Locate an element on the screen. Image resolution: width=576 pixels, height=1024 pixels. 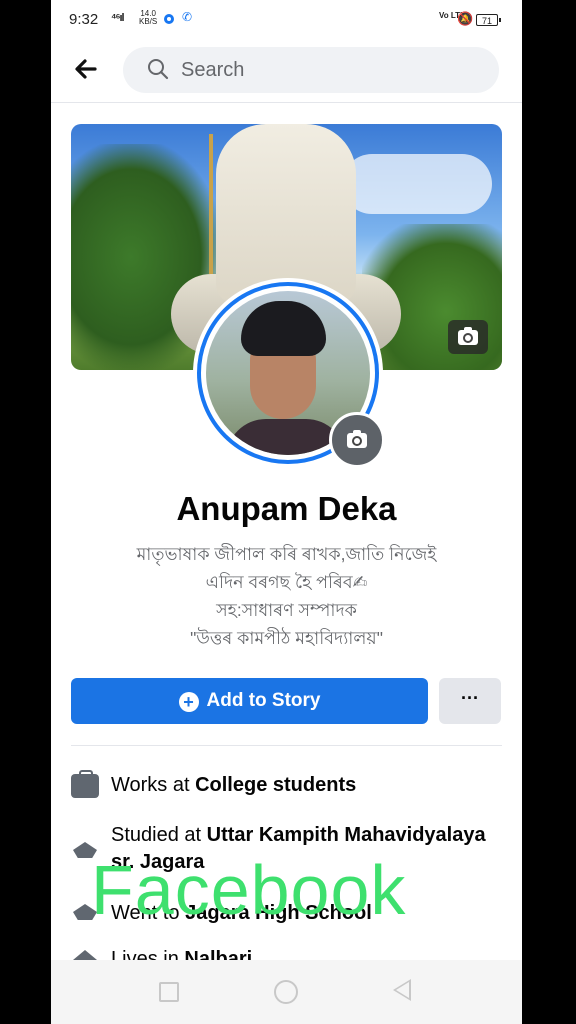
network-speed-unit: KB/S is located at coordinates (148, 21).